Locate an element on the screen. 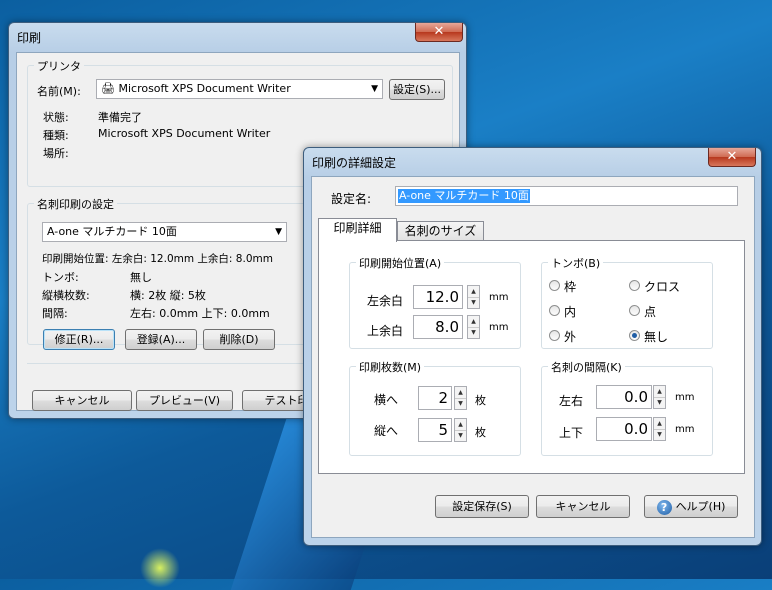 This screenshot has width=772, height=590. tombo-dot-label: 点 is located at coordinates (650, 312).